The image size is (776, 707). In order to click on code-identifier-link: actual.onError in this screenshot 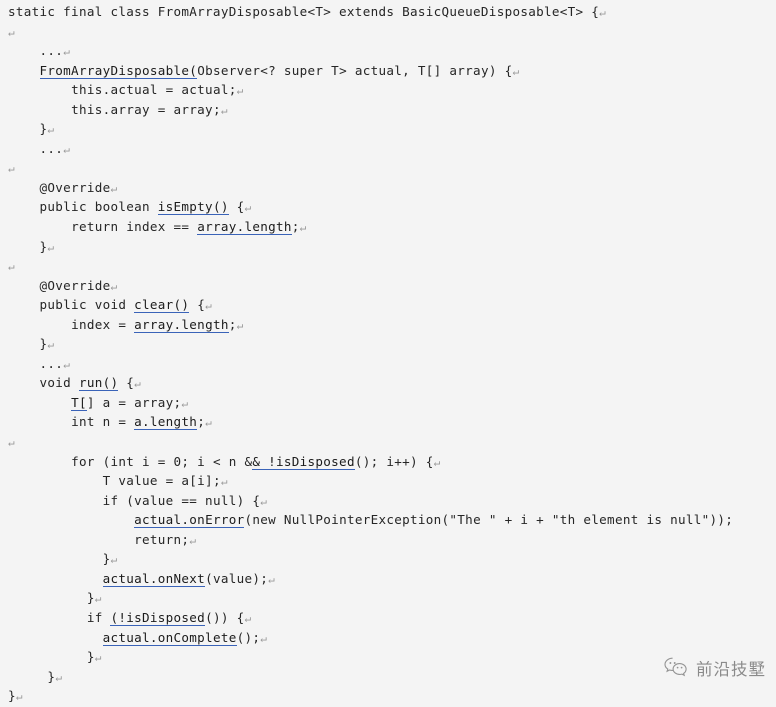, I will do `click(189, 520)`.